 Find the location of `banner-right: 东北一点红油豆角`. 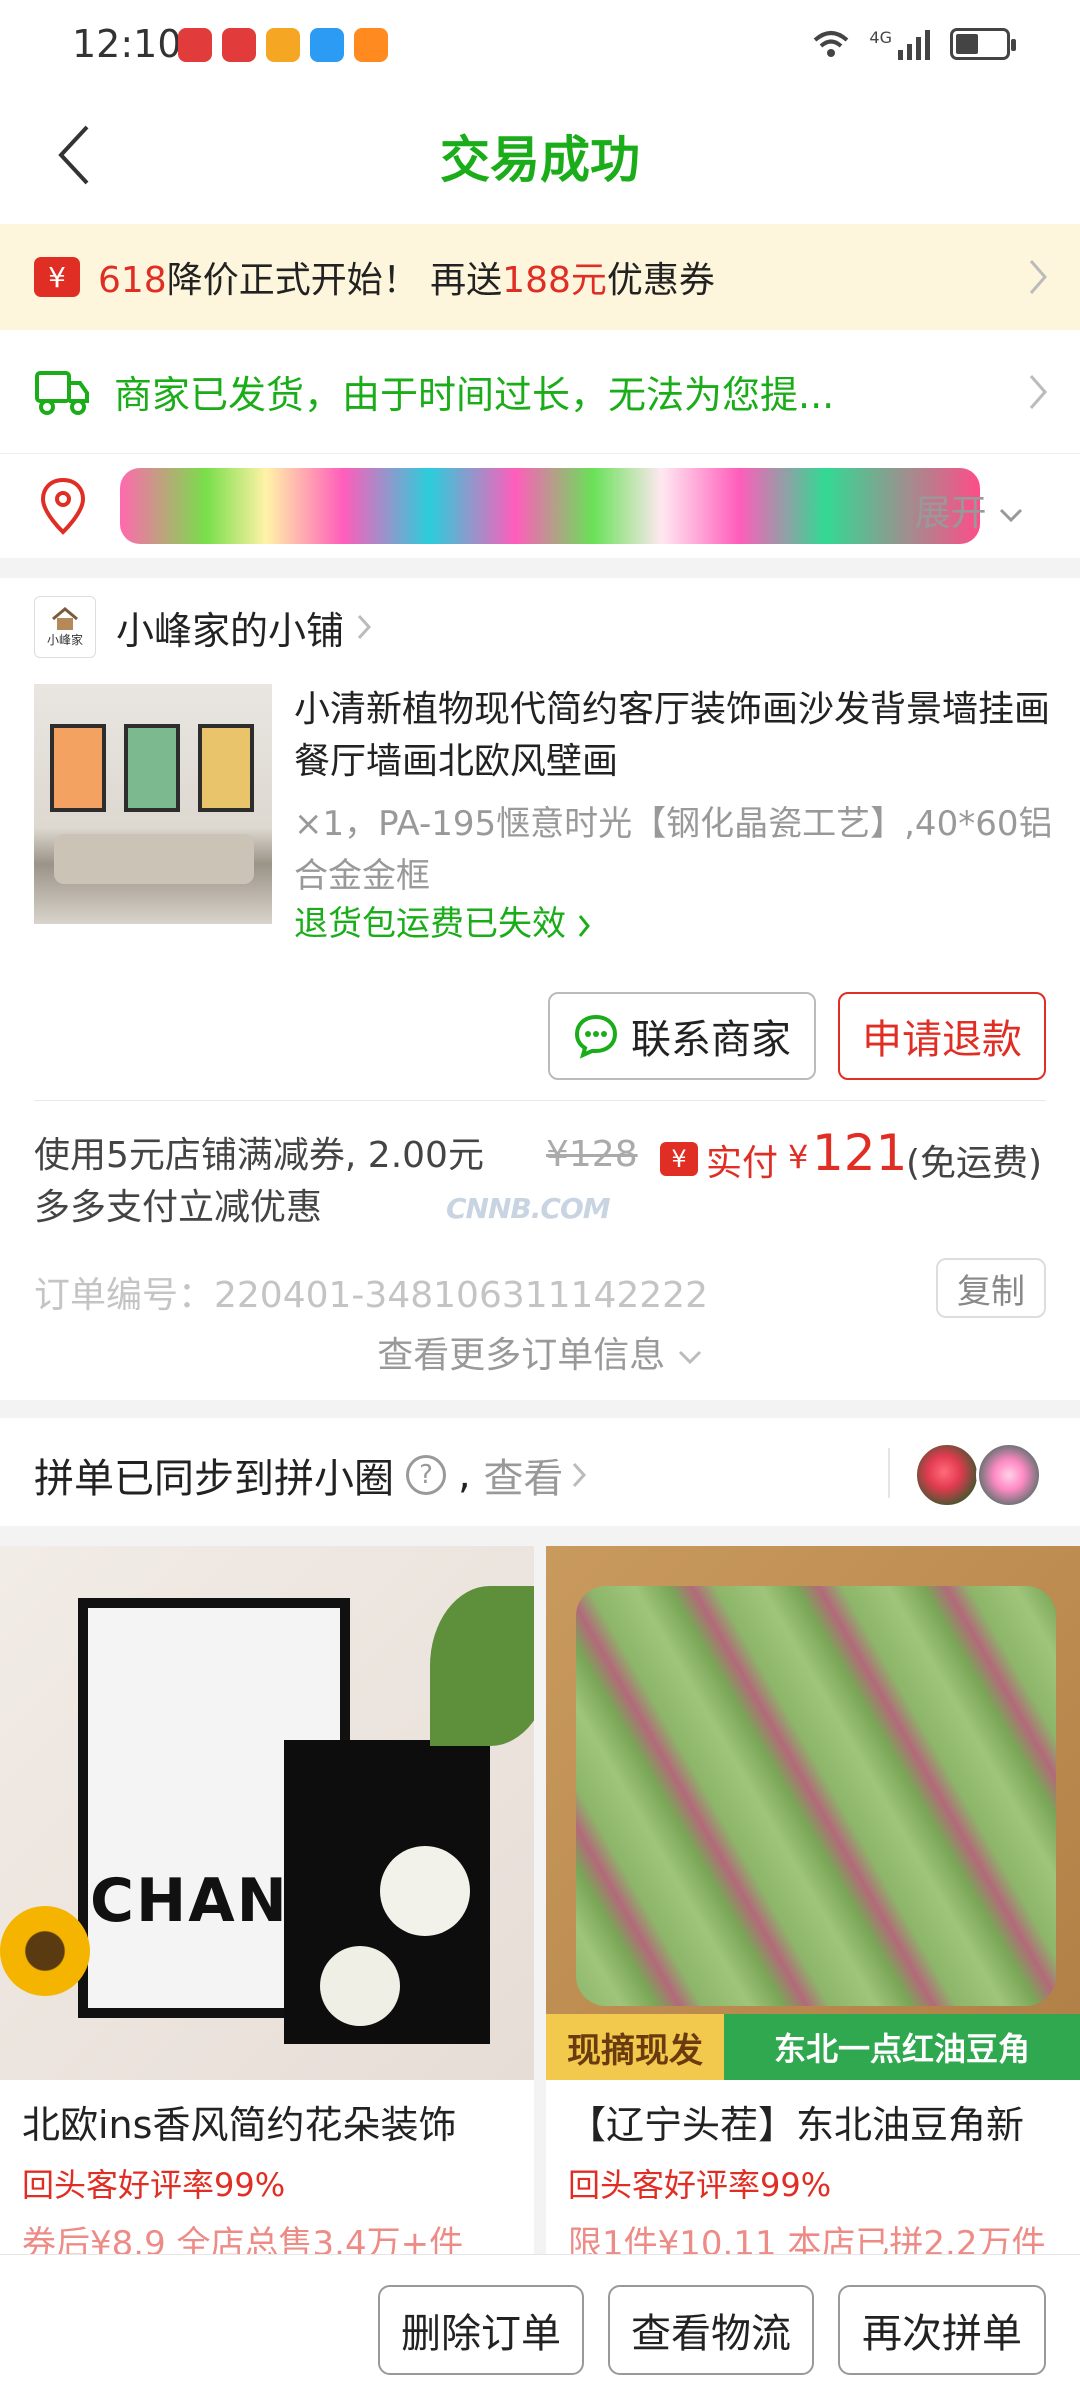

banner-right: 东北一点红油豆角 is located at coordinates (902, 2047).